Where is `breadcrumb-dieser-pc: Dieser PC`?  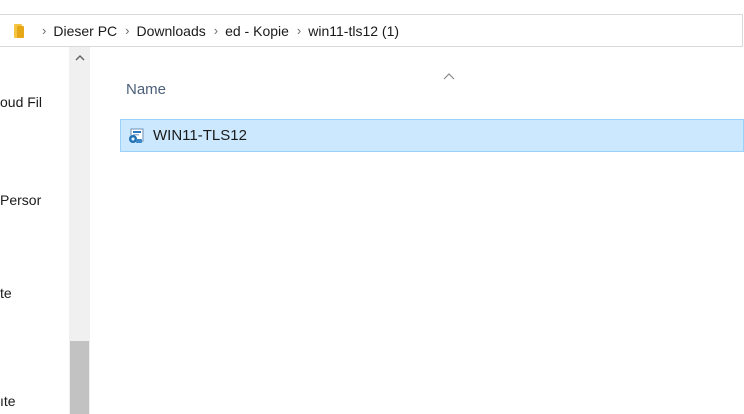
breadcrumb-dieser-pc: Dieser PC is located at coordinates (85, 31).